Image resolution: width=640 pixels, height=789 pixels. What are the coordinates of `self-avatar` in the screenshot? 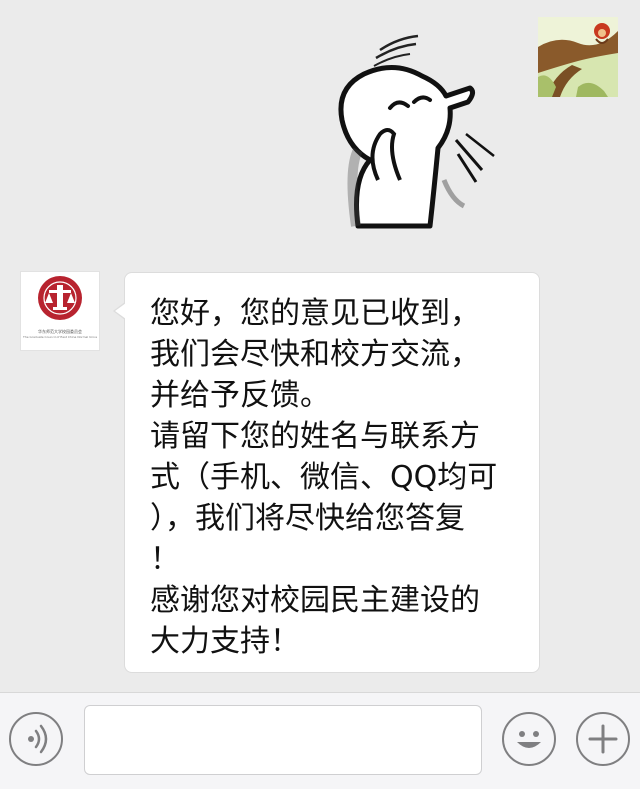 It's located at (578, 57).